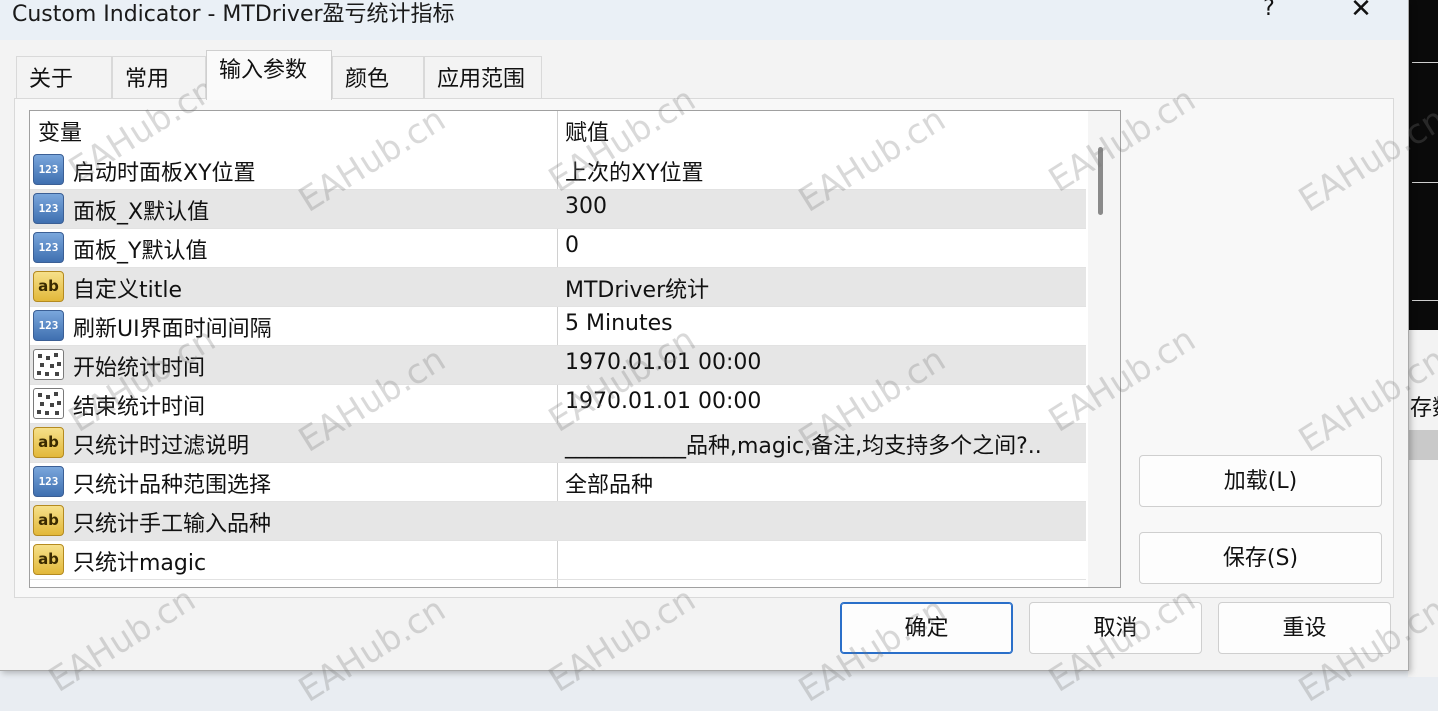 Image resolution: width=1438 pixels, height=711 pixels. What do you see at coordinates (558, 209) in the screenshot?
I see `table-row: 123 面板_X默认值 300` at bounding box center [558, 209].